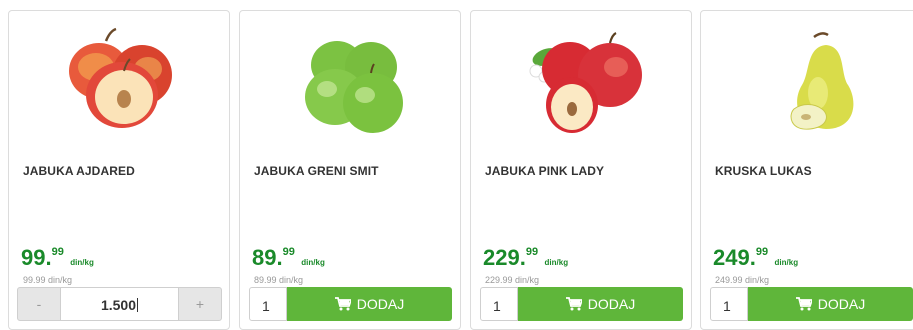 The width and height of the screenshot is (913, 330). What do you see at coordinates (544, 171) in the screenshot?
I see `product-name: JABUKA PINK LADY` at bounding box center [544, 171].